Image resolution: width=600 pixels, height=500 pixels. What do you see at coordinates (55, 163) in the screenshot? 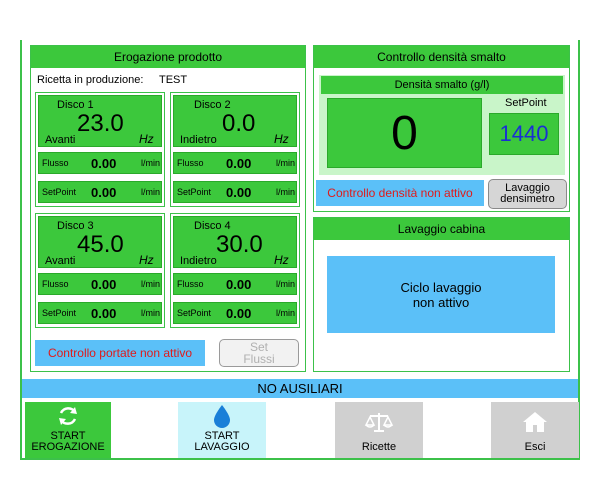
I see `disco-1-flusso-label: Flusso` at bounding box center [55, 163].